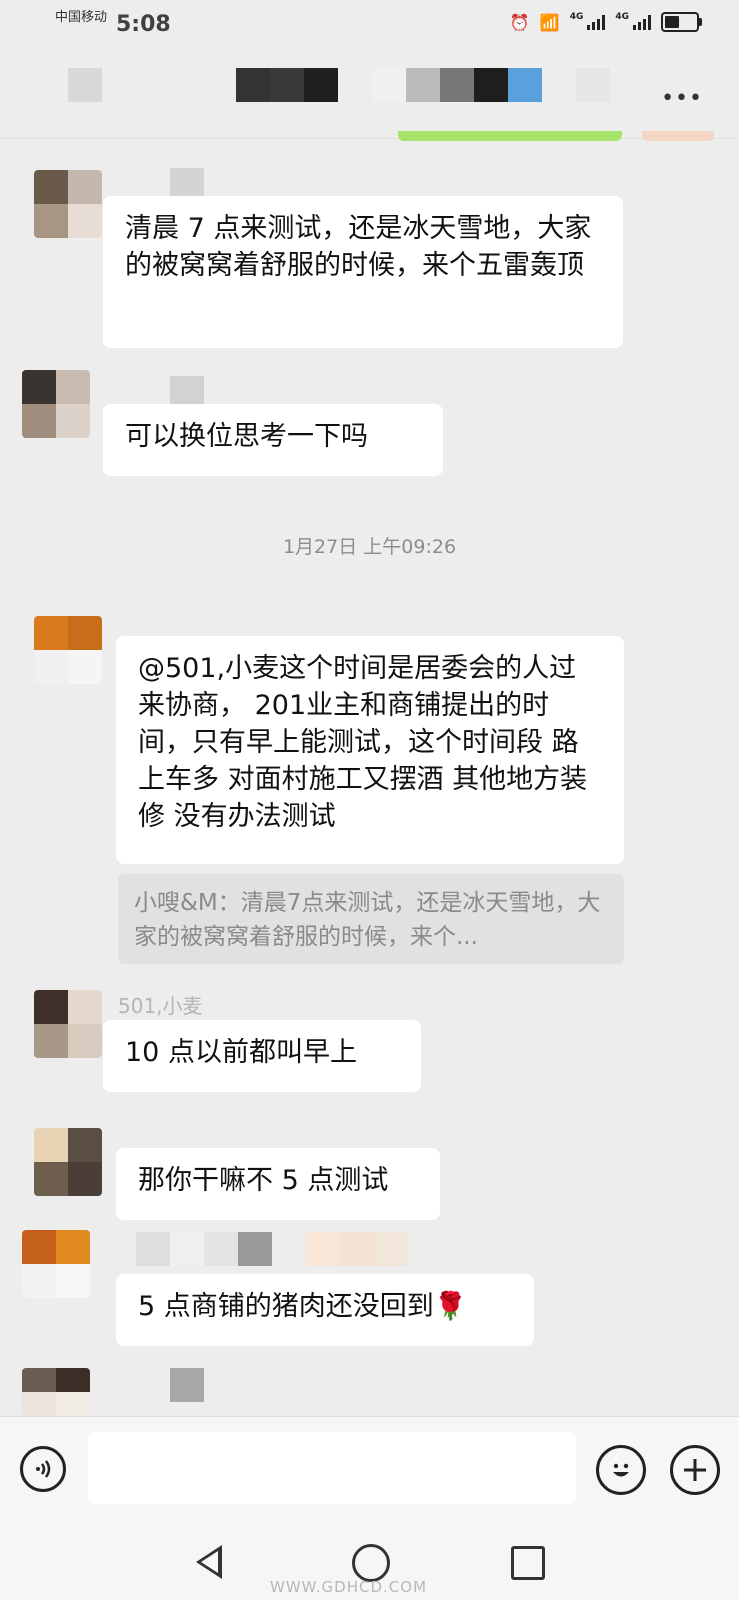 The image size is (739, 1600). I want to click on voice-icon, so click(43, 1469).